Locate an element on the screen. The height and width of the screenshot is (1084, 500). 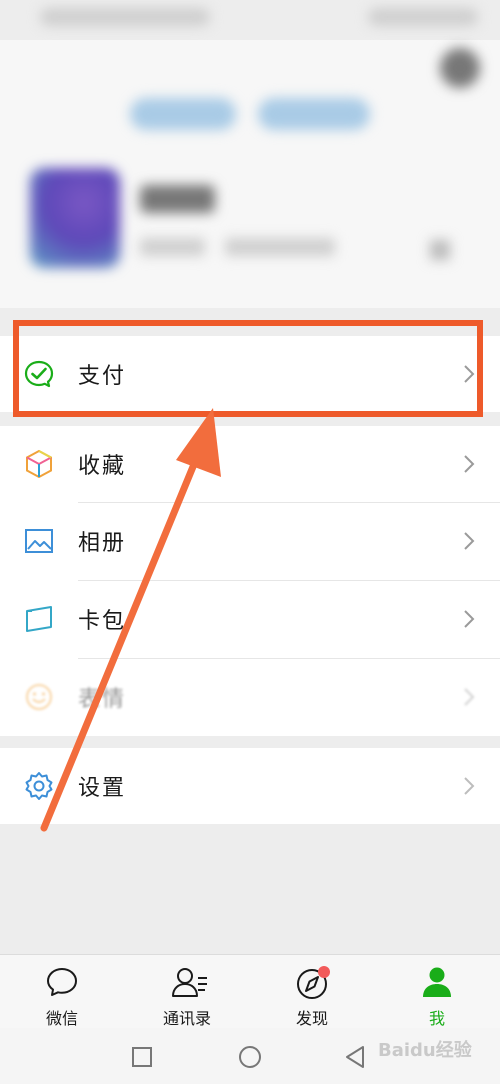
contacts-person-icon is located at coordinates (189, 982).